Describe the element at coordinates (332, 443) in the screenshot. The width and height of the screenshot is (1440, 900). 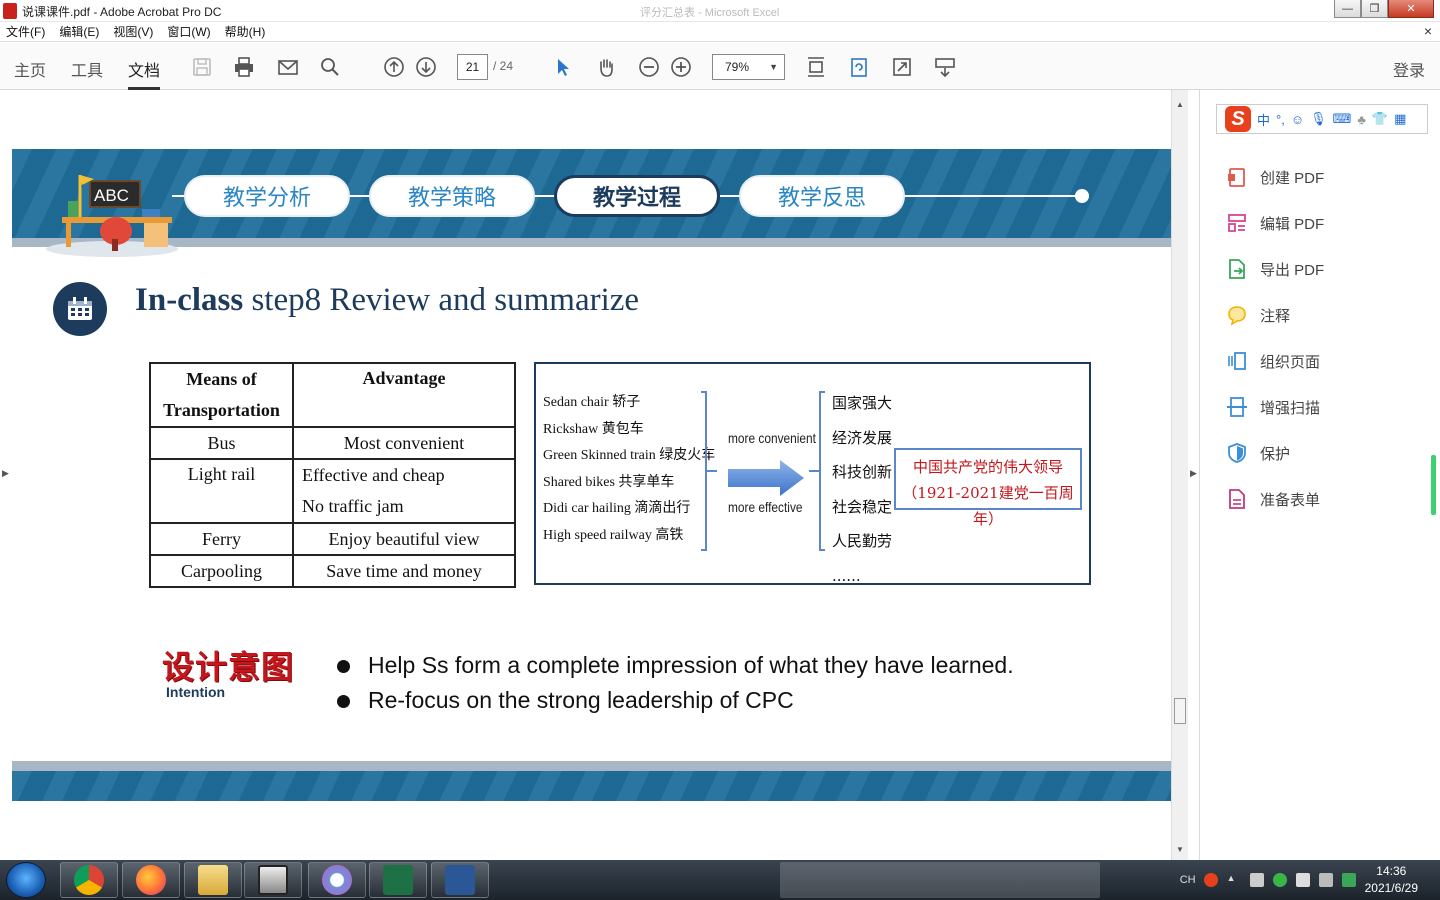
I see `table-row: Bus Most convenient` at that location.